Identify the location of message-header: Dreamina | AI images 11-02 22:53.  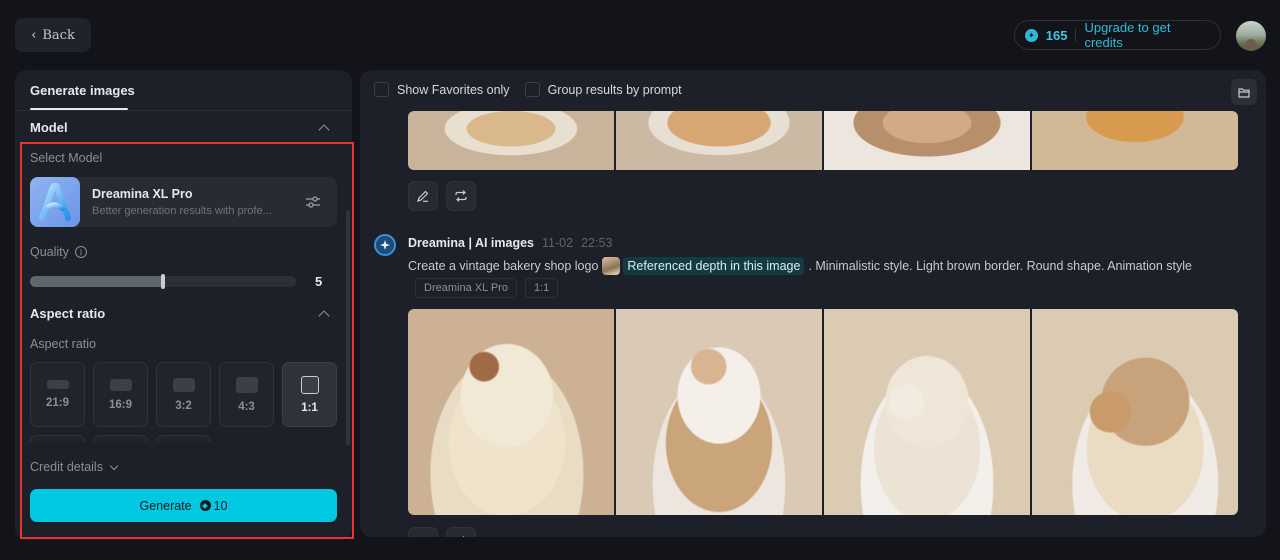
(510, 243).